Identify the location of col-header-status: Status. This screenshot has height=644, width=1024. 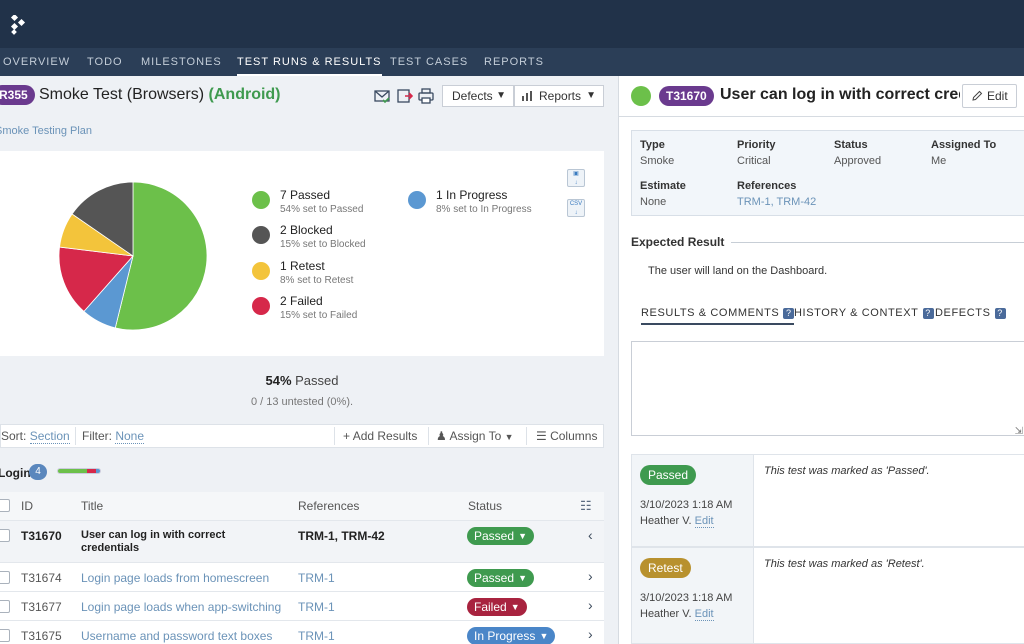
(485, 506).